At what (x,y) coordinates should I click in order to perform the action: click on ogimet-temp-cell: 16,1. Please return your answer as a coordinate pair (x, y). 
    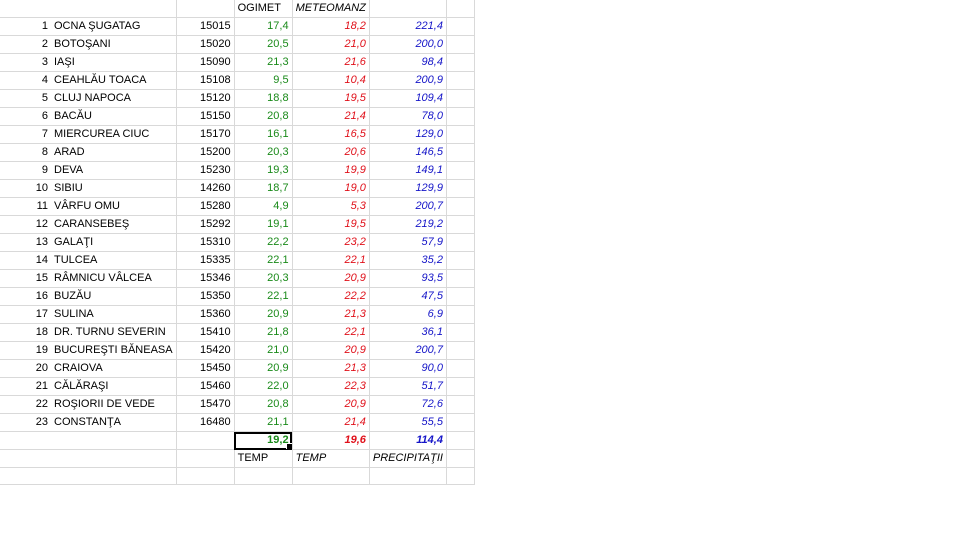
    Looking at the image, I should click on (263, 134).